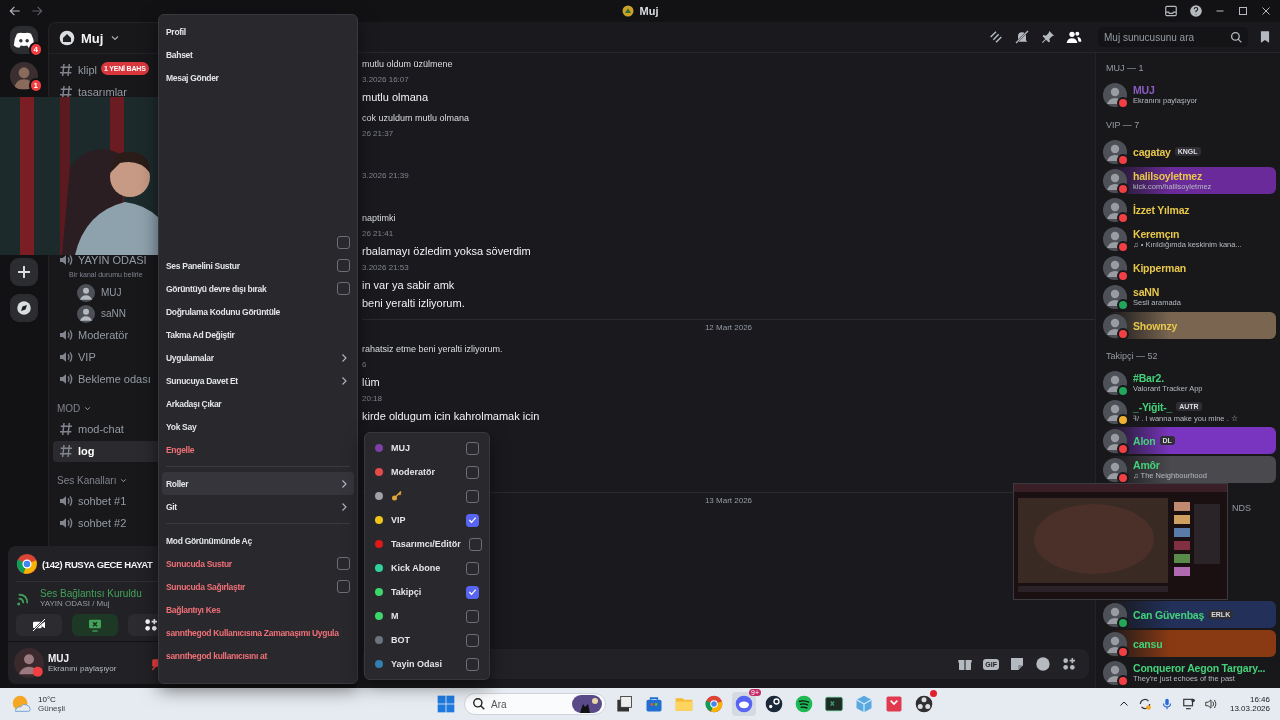 The width and height of the screenshot is (1280, 720). I want to click on channel-name: mod-chat, so click(101, 429).